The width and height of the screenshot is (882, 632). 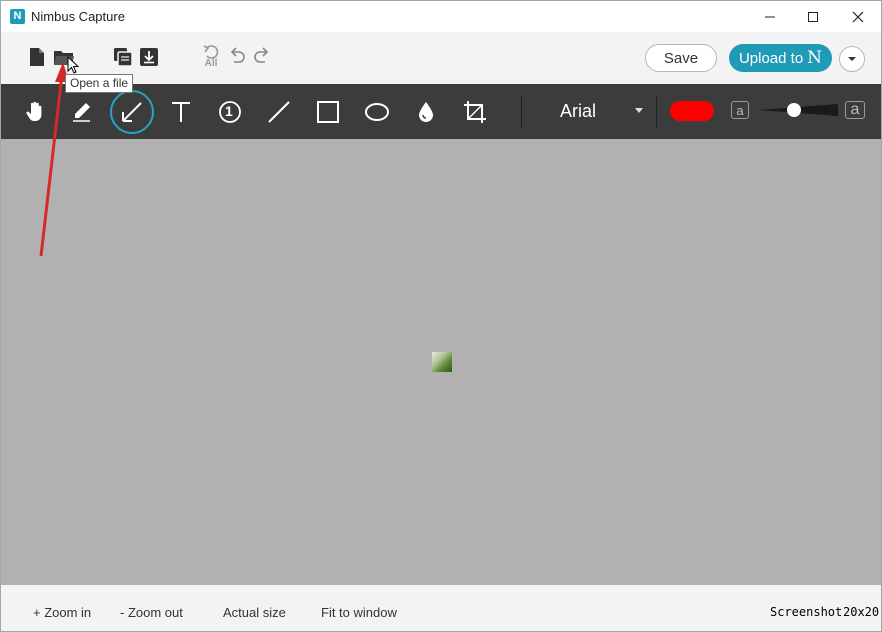 I want to click on color-picker, so click(x=692, y=111).